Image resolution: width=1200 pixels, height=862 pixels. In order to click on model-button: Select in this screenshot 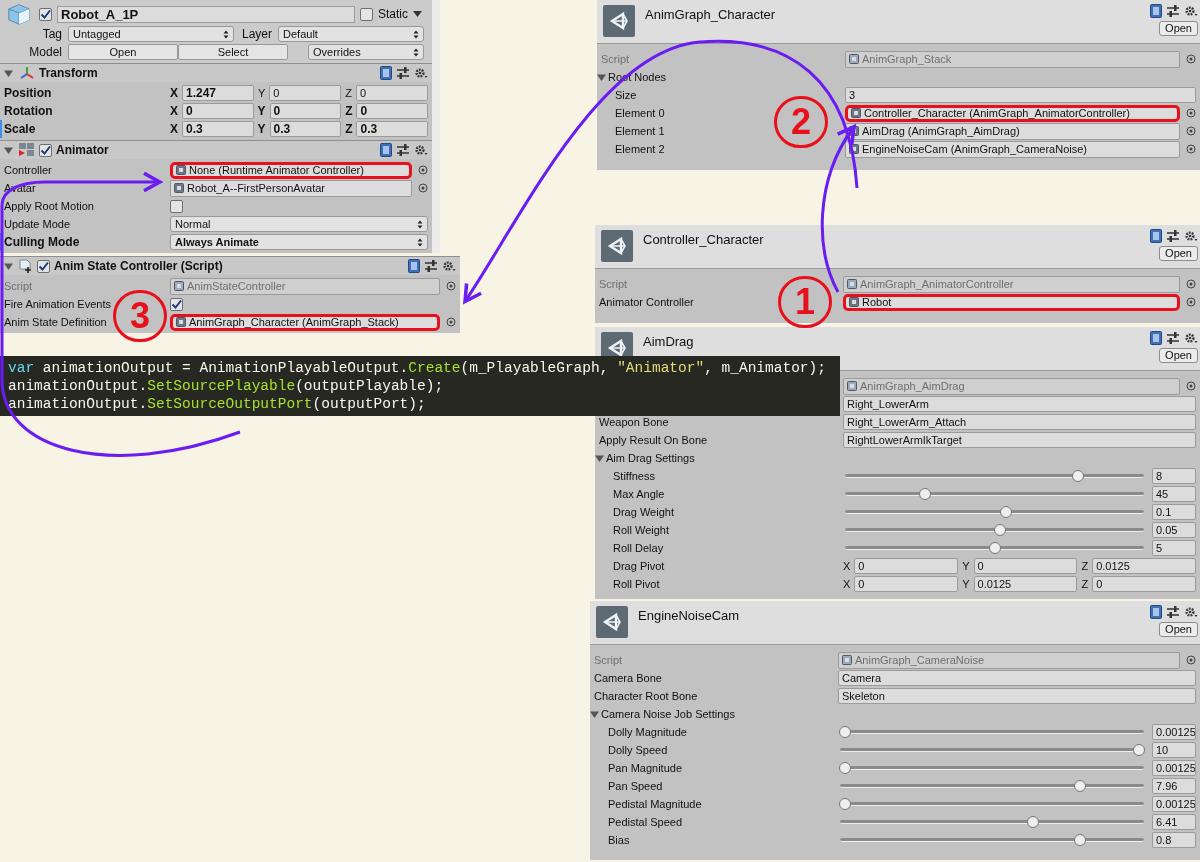, I will do `click(233, 52)`.